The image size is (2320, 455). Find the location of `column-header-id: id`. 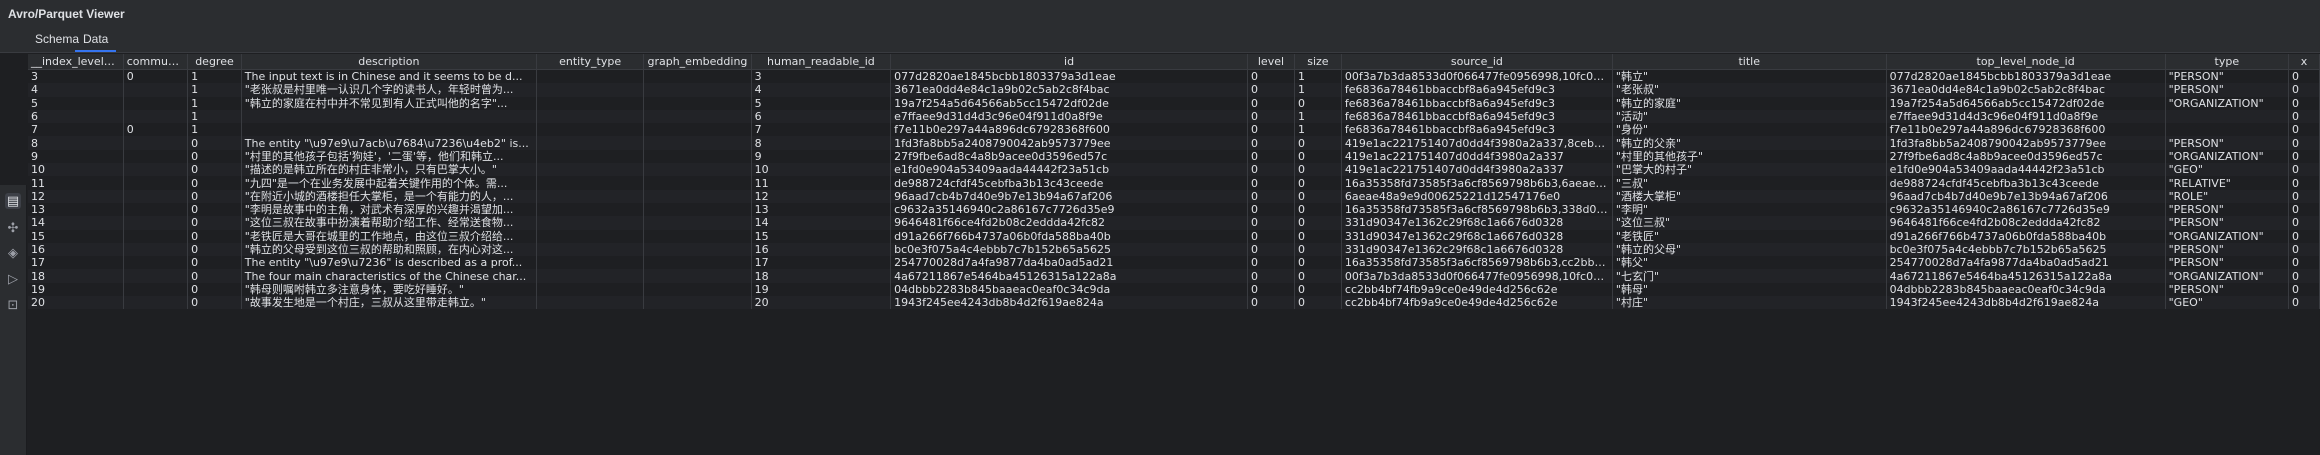

column-header-id: id is located at coordinates (1069, 62).